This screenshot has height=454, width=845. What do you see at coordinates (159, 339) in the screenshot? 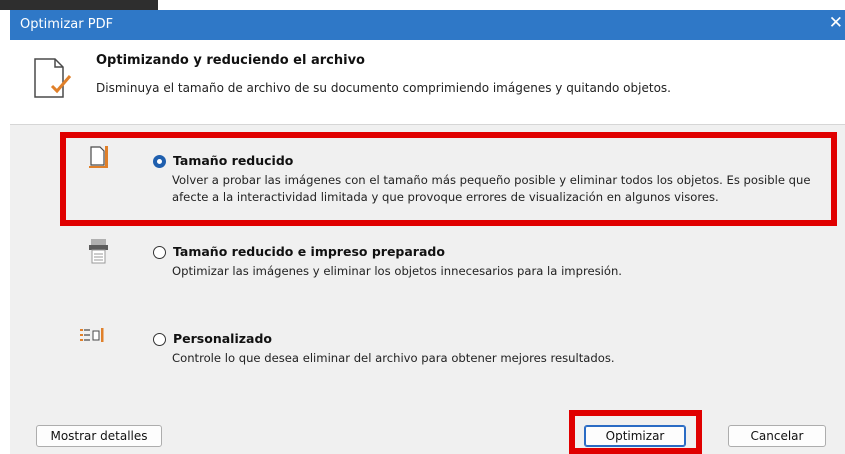
I see `radio-custom` at bounding box center [159, 339].